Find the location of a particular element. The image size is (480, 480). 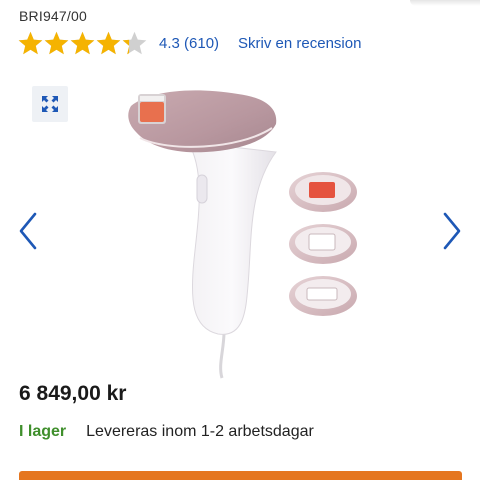

write-review-link: Skriv en recension is located at coordinates (299, 43).